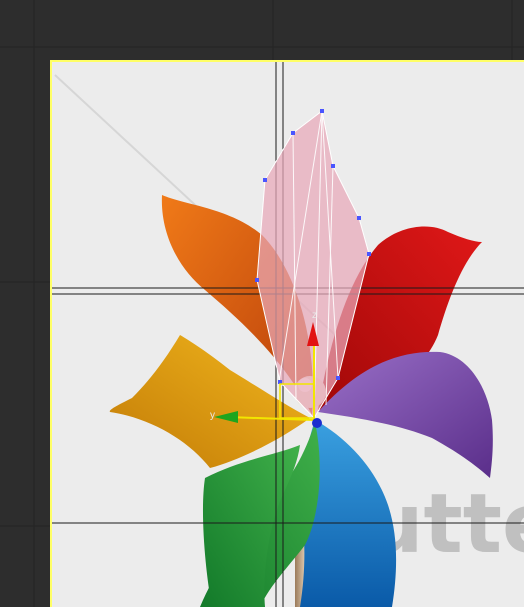 The width and height of the screenshot is (524, 607). What do you see at coordinates (317, 423) in the screenshot?
I see `gizmo-pivot` at bounding box center [317, 423].